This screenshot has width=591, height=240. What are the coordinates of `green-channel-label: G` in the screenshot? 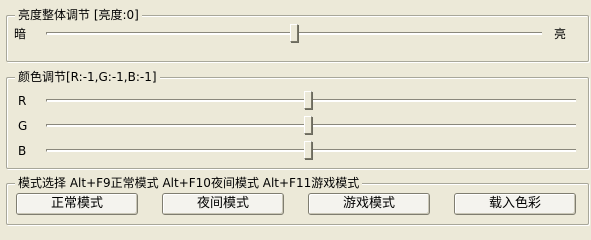 It's located at (23, 126).